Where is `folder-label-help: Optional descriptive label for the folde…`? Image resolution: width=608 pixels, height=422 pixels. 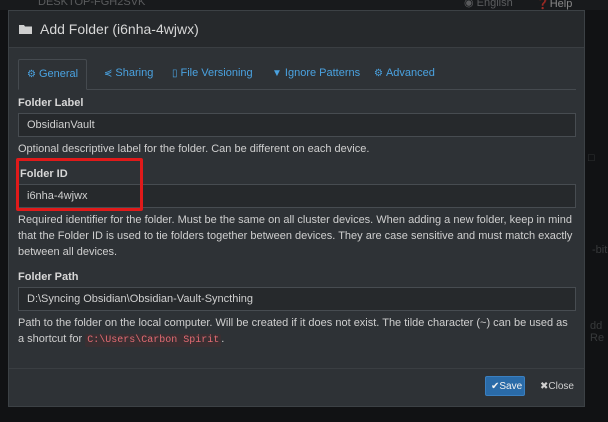 folder-label-help: Optional descriptive label for the folde… is located at coordinates (194, 149).